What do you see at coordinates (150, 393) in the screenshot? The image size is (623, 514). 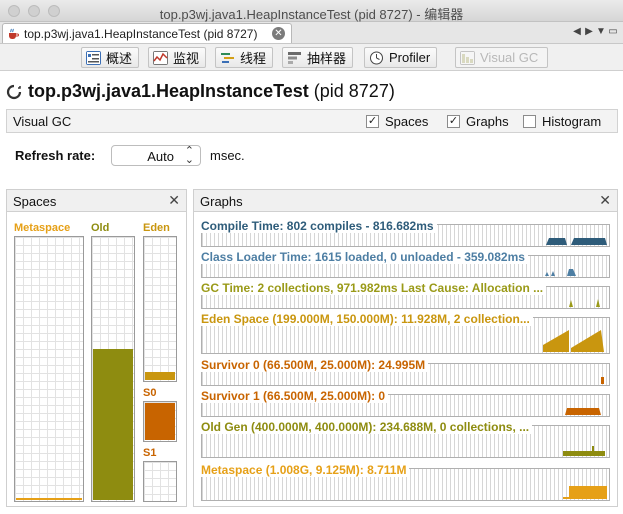 I see `space-name: S0` at bounding box center [150, 393].